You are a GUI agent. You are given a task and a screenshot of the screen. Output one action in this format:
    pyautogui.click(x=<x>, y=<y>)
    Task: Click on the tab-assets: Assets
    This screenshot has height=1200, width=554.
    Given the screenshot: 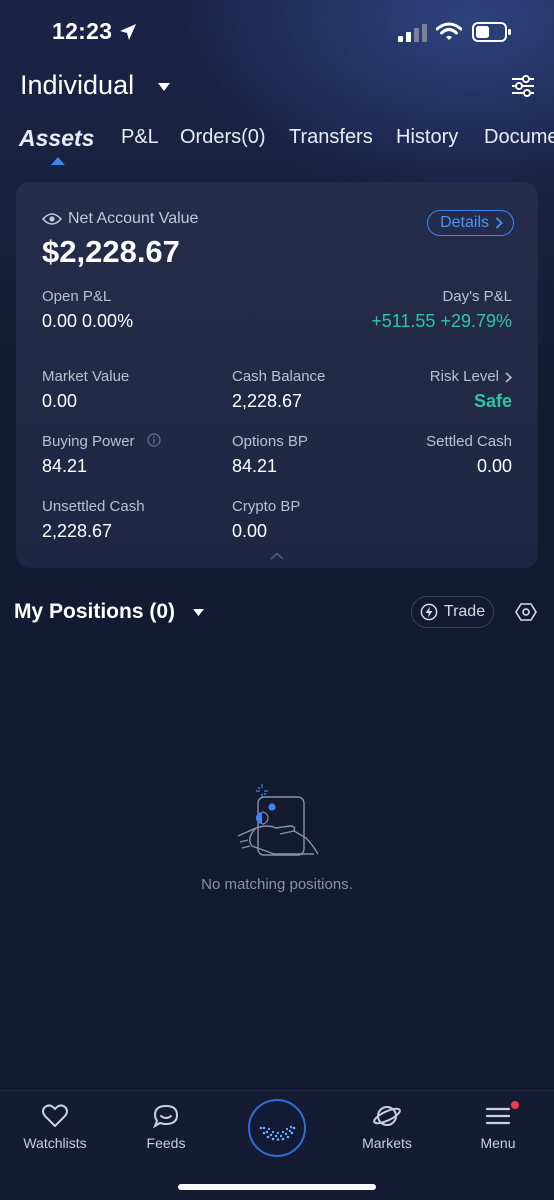 What is the action you would take?
    pyautogui.click(x=56, y=138)
    